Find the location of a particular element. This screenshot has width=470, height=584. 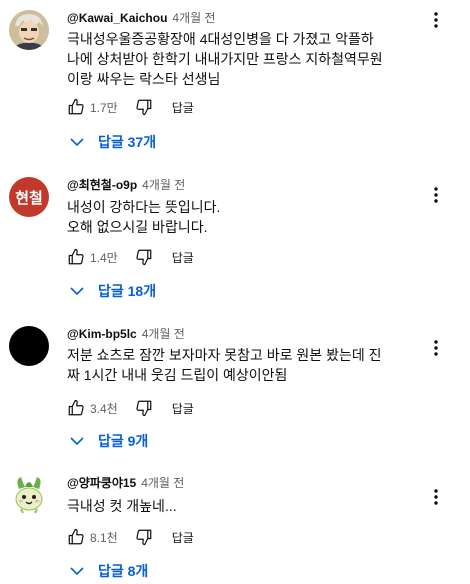

comment-actions: 3.4천 답글 is located at coordinates (128, 408).